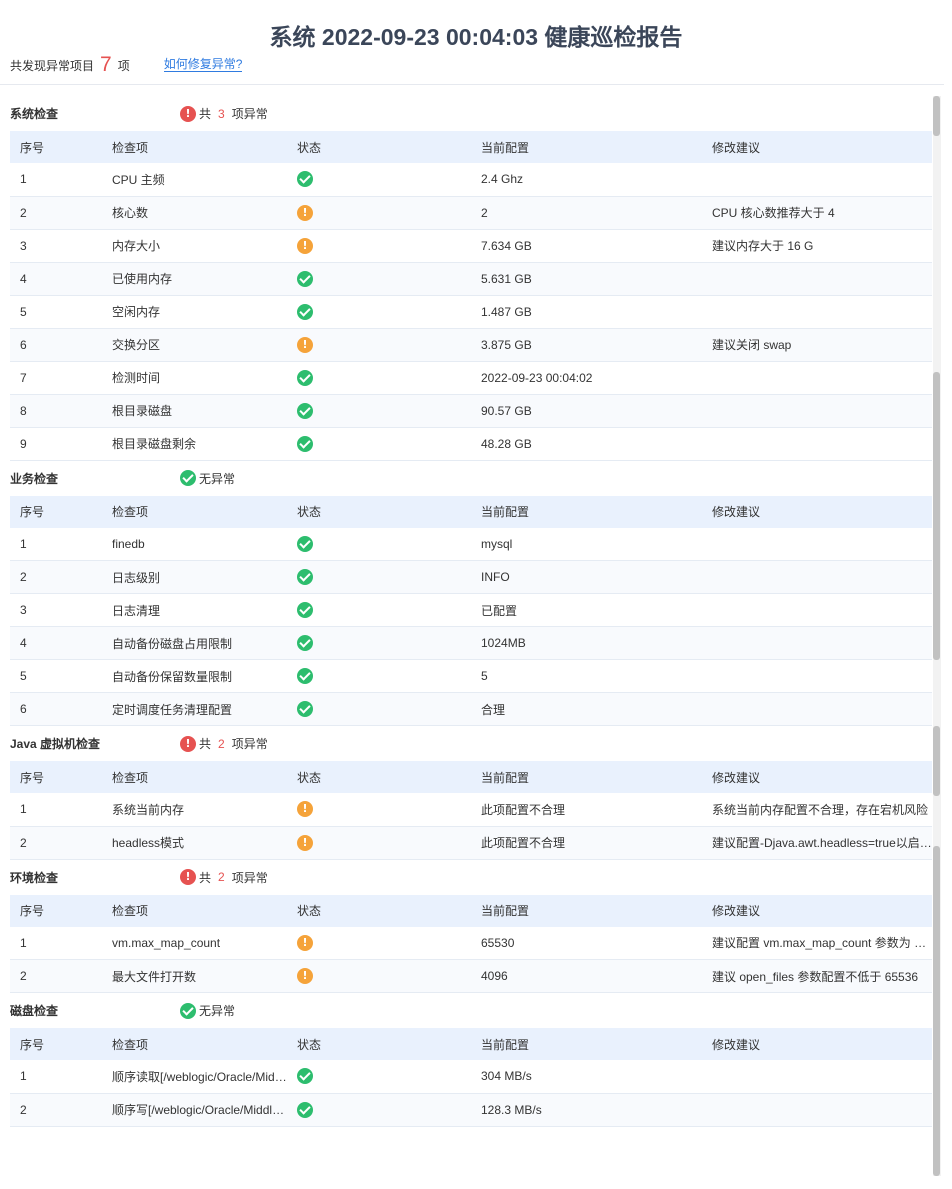  What do you see at coordinates (194, 411) in the screenshot?
I see `check-item: 根目录磁盘` at bounding box center [194, 411].